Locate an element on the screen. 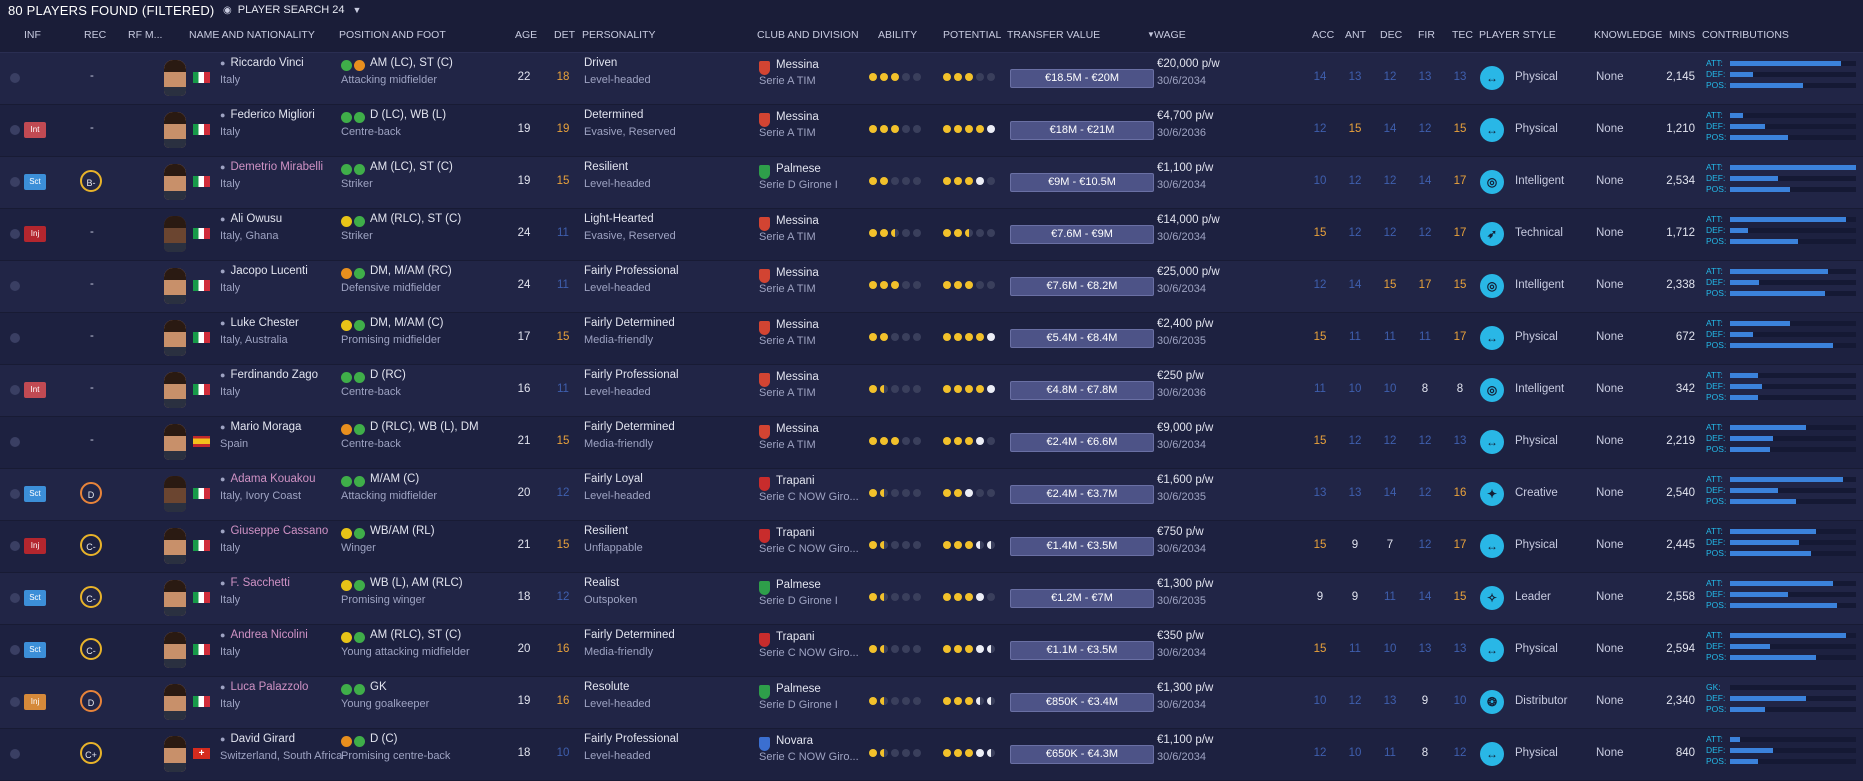 The height and width of the screenshot is (781, 1863). knowledge: None is located at coordinates (1610, 493).